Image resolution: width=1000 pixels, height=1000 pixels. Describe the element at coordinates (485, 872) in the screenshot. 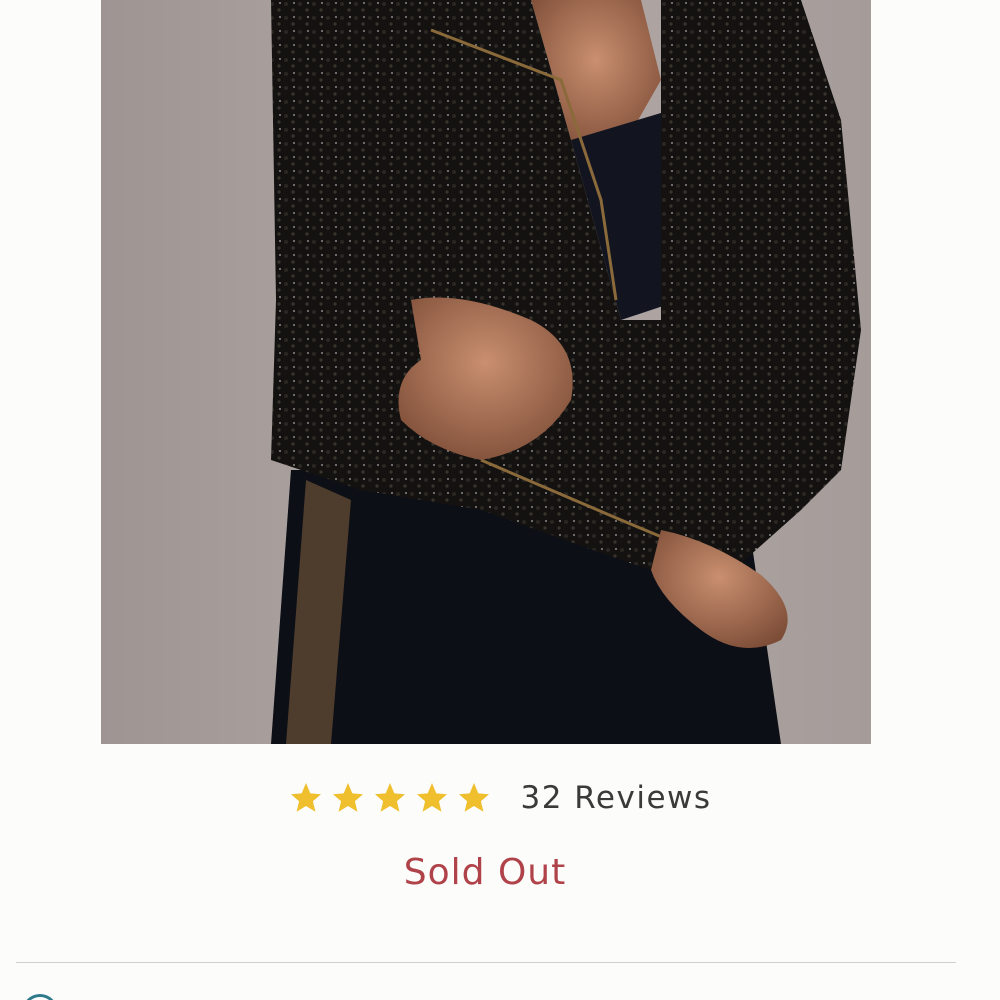

I see `sold-out-status: Sold Out` at that location.